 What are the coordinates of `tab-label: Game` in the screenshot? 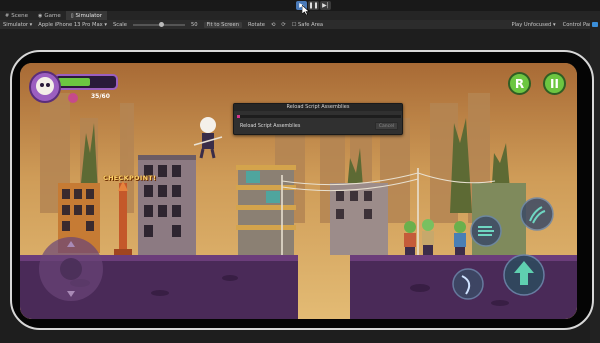 It's located at (52, 16).